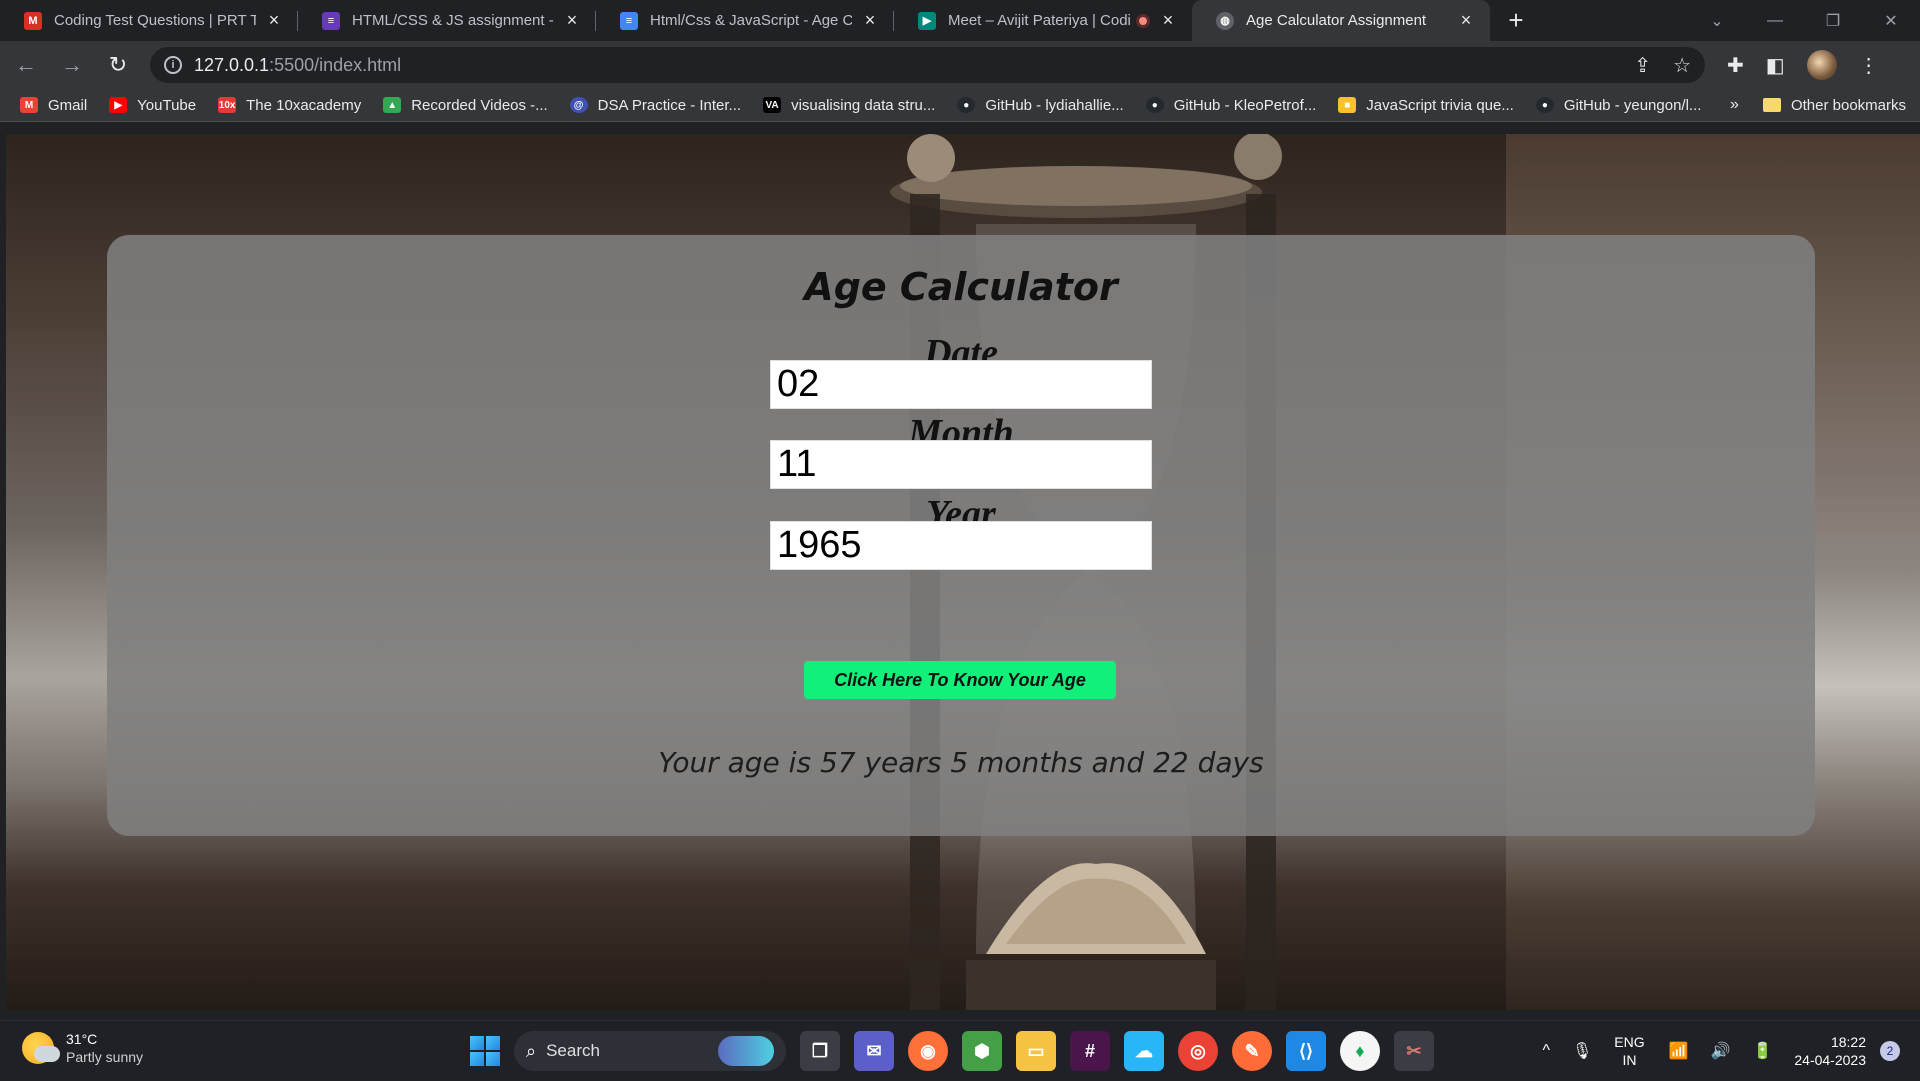  What do you see at coordinates (1198, 1051) in the screenshot?
I see `chrome-icon: ◎` at bounding box center [1198, 1051].